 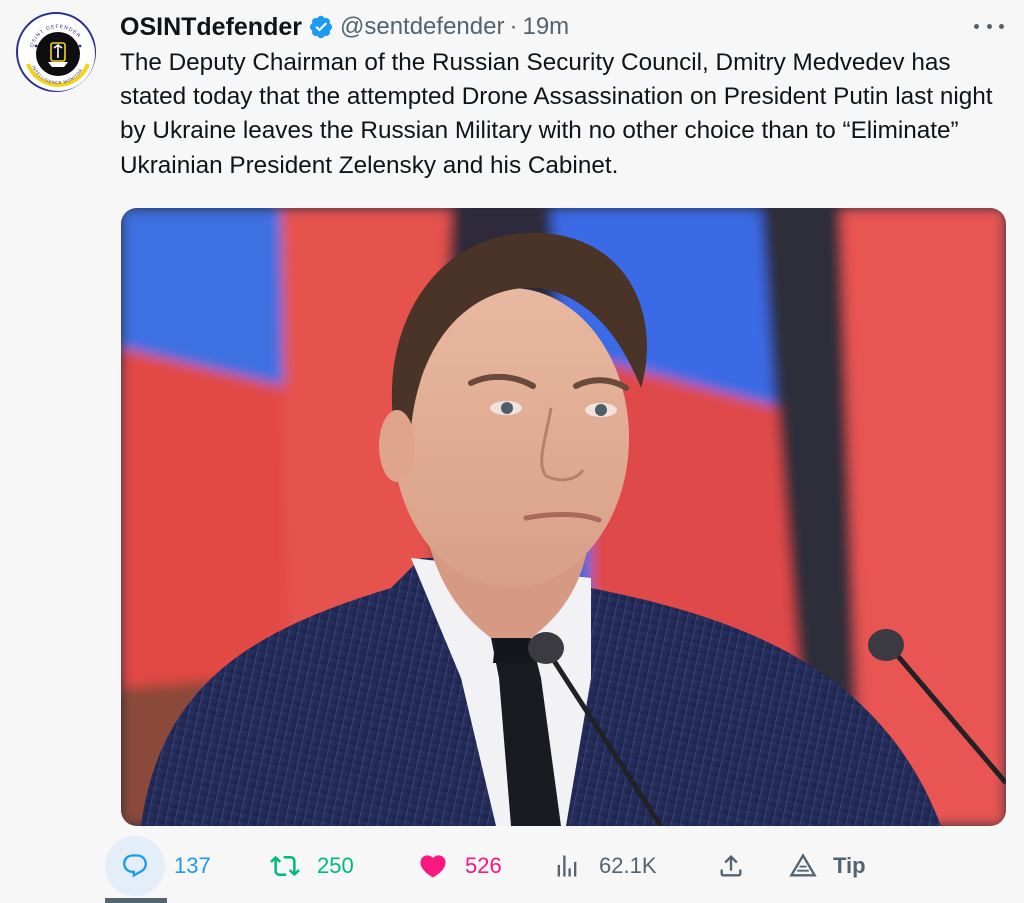 I want to click on retweet-icon, so click(x=285, y=866).